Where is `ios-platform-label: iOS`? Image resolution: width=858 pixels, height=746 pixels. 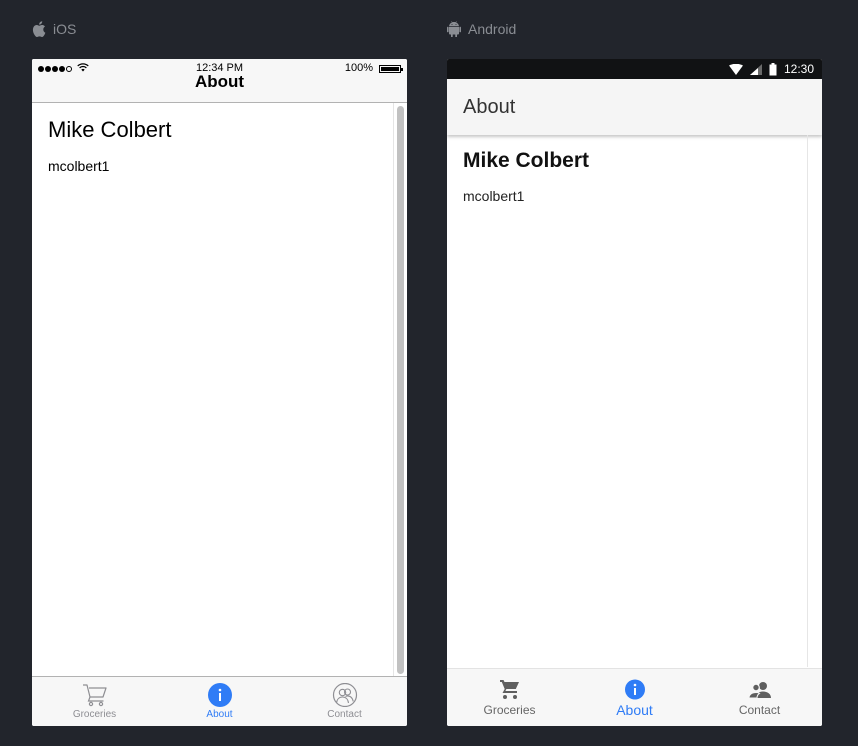 ios-platform-label: iOS is located at coordinates (54, 29).